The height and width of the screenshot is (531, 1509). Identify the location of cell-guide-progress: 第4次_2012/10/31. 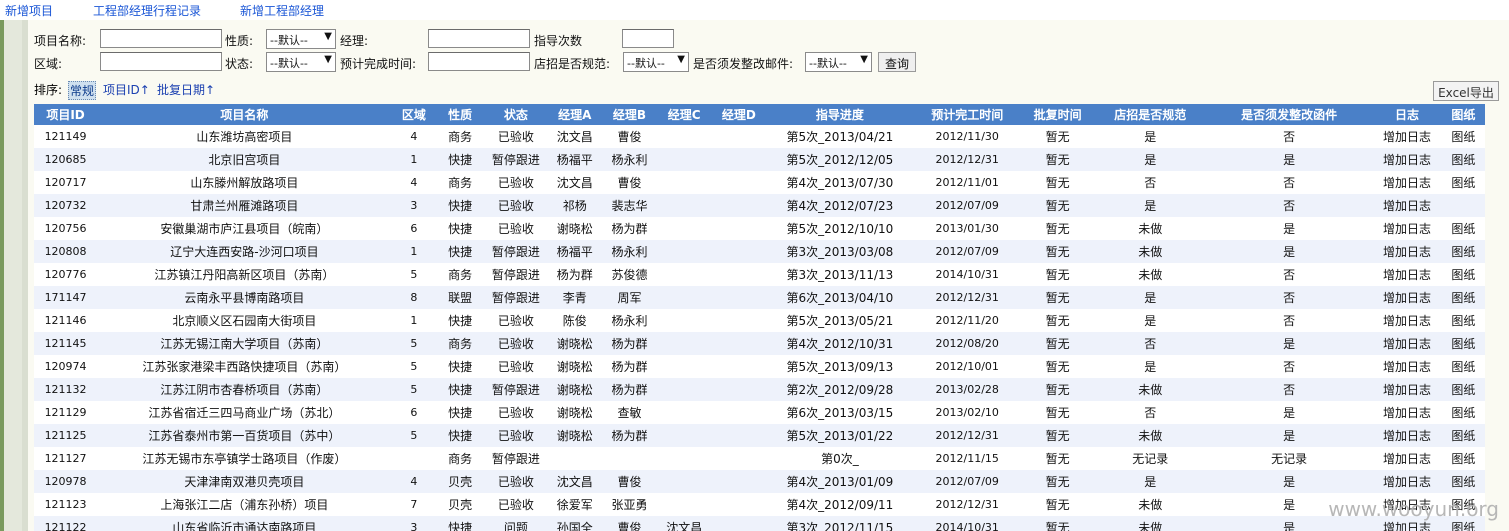
(840, 343).